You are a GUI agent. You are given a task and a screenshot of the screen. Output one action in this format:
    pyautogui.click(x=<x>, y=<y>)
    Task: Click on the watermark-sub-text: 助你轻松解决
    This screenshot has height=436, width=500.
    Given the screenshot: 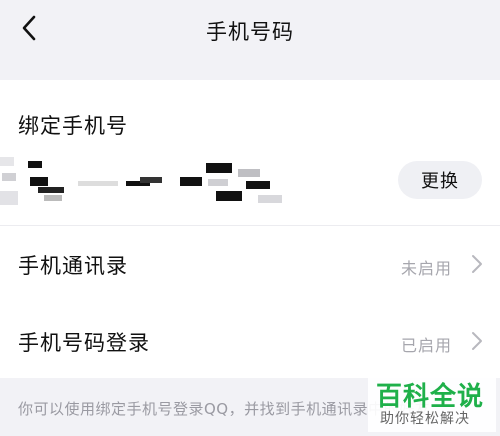 What is the action you would take?
    pyautogui.click(x=425, y=419)
    